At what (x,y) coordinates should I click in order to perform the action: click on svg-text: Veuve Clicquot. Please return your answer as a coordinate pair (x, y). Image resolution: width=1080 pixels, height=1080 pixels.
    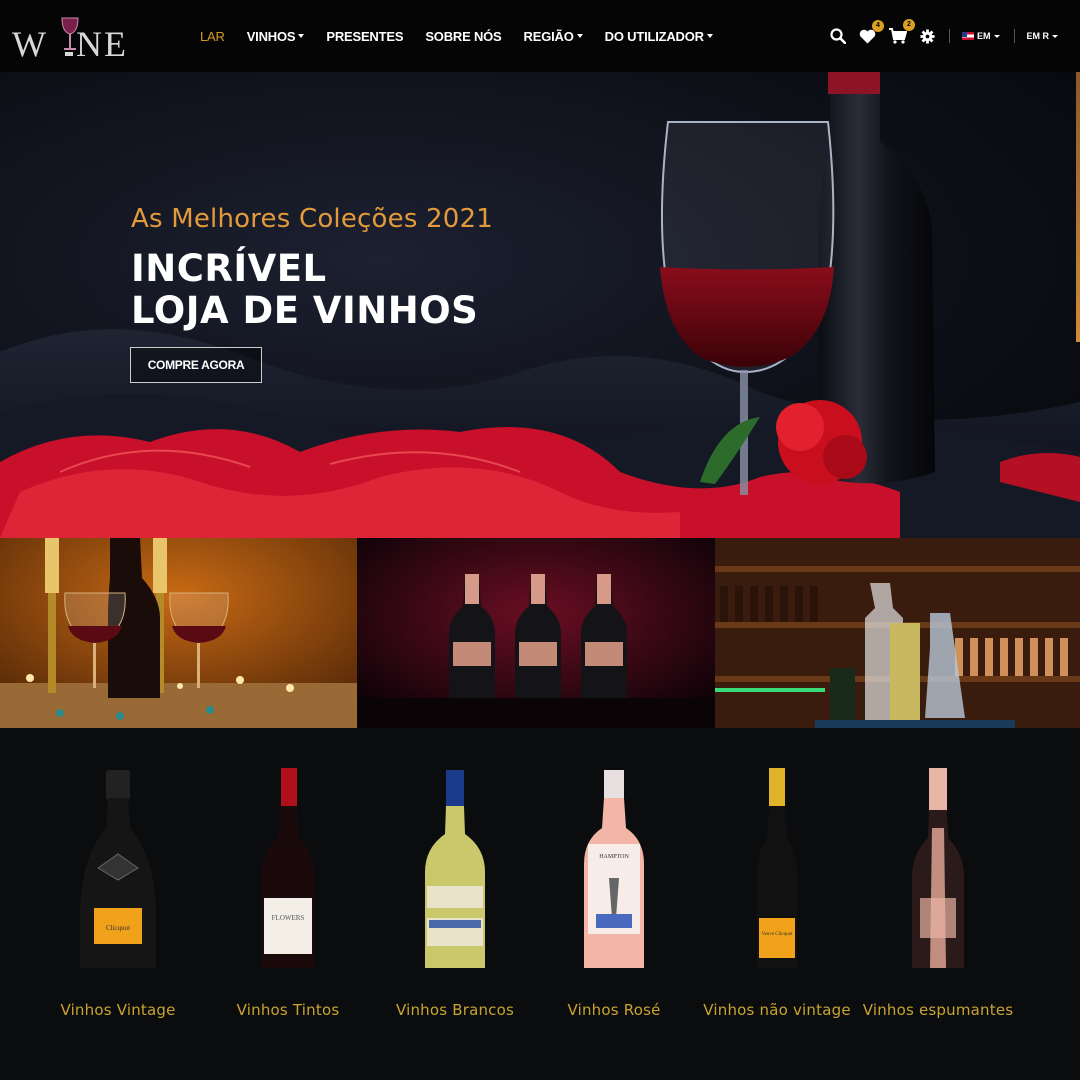
    Looking at the image, I should click on (778, 934).